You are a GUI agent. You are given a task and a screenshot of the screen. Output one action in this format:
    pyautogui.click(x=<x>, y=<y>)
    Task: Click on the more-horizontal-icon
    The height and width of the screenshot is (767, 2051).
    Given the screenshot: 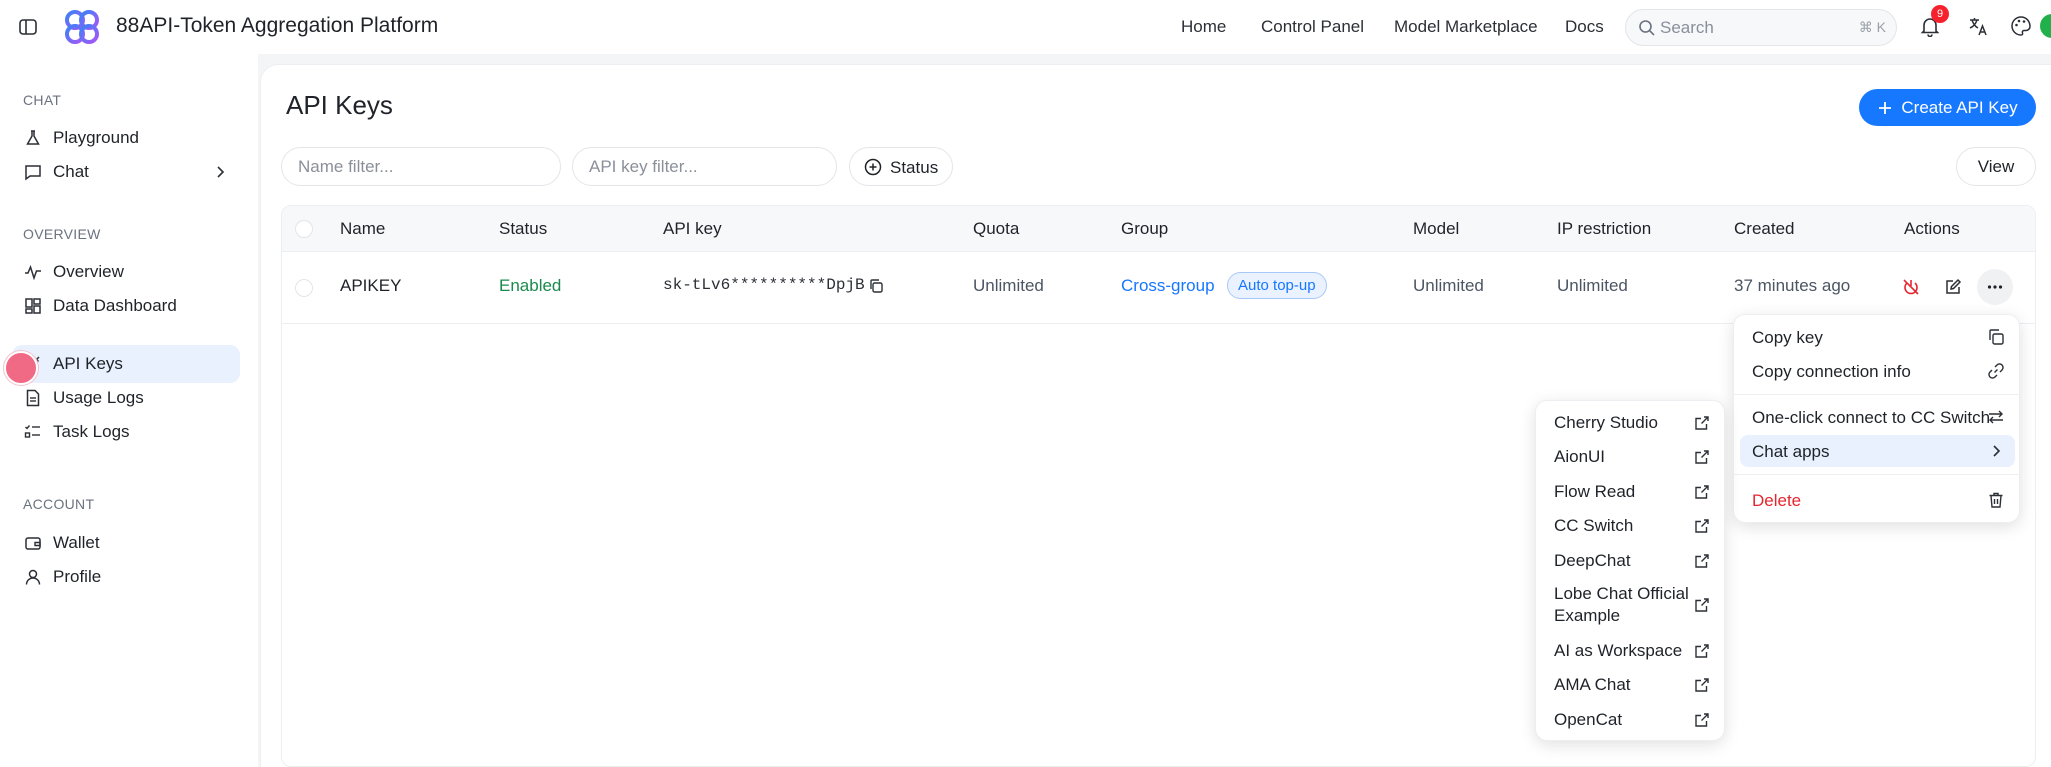 What is the action you would take?
    pyautogui.click(x=1995, y=287)
    